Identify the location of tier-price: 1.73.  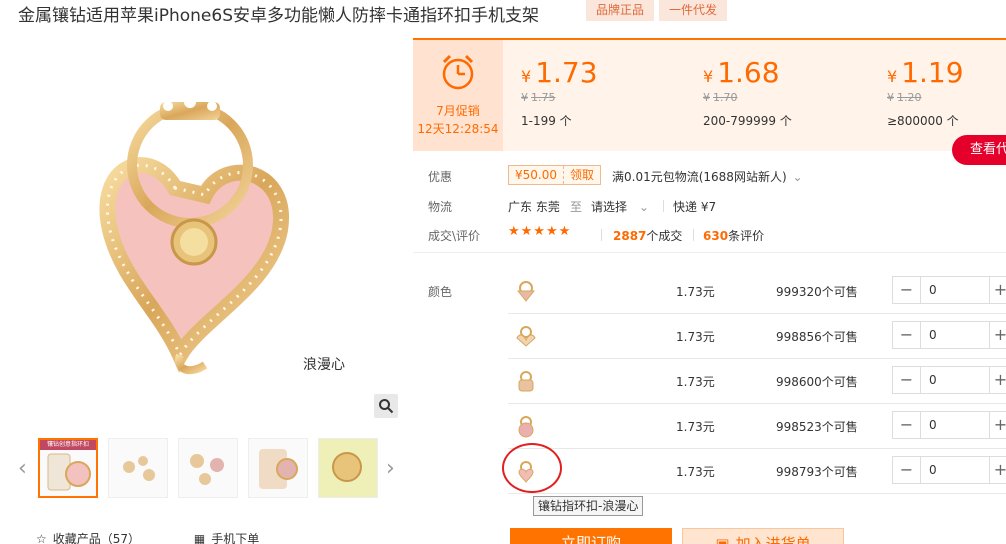
(566, 72).